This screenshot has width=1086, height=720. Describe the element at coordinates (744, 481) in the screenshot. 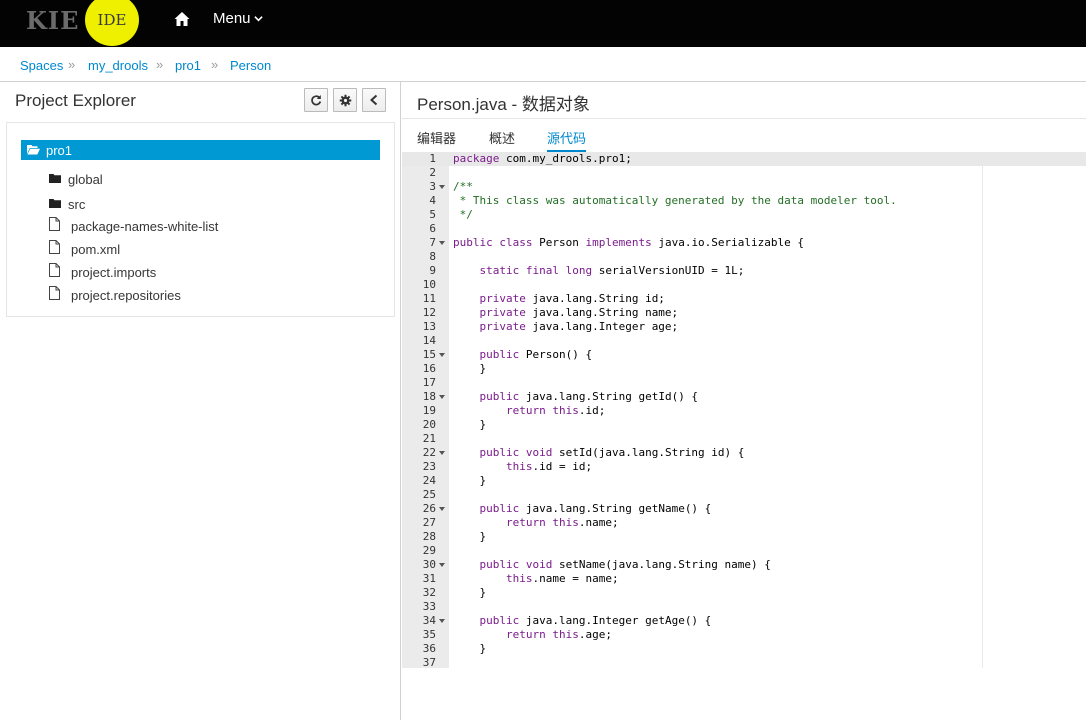

I see `code-line: 24 }` at that location.